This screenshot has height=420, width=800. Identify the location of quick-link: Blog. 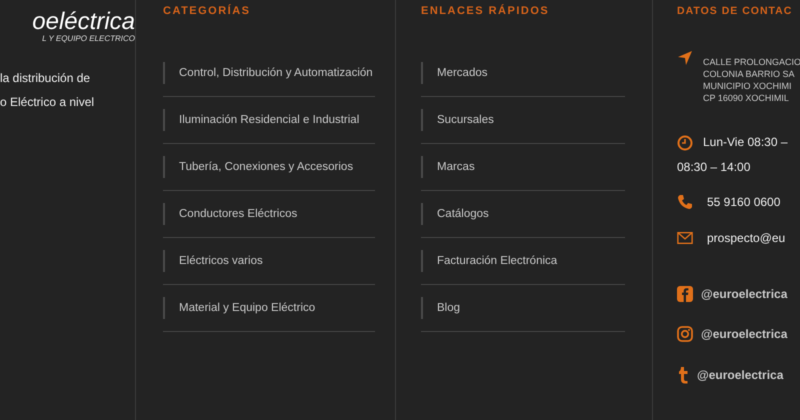
(523, 308).